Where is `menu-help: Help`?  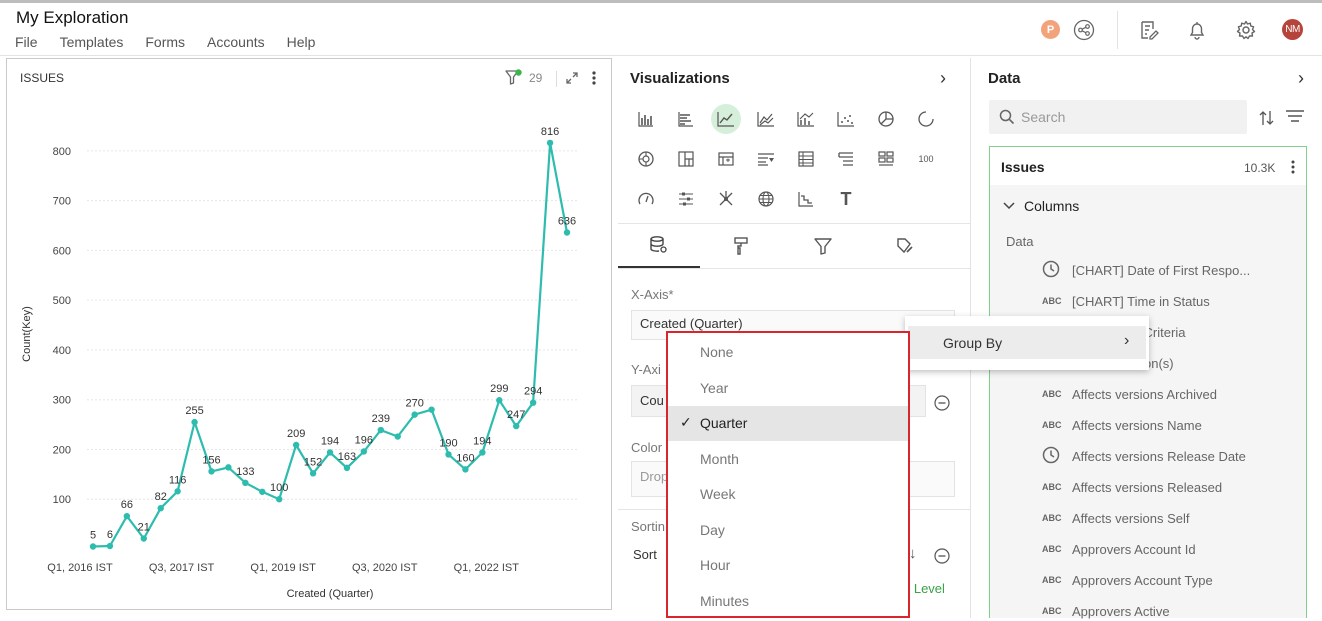 menu-help: Help is located at coordinates (301, 42).